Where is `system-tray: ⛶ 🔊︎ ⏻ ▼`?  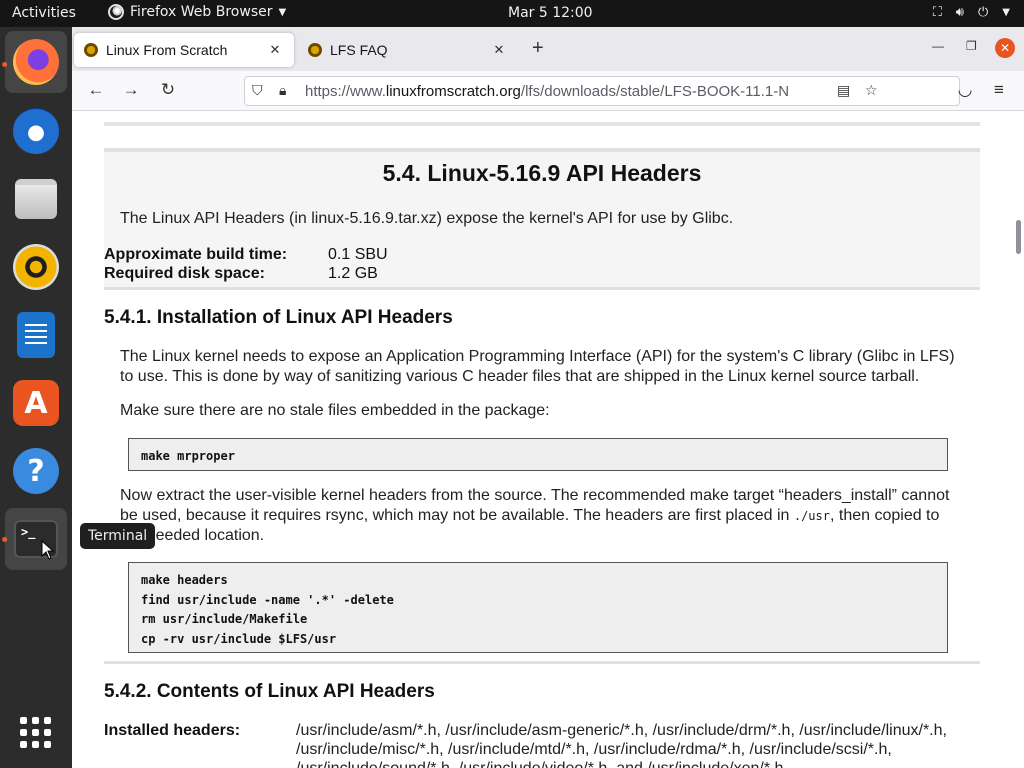 system-tray: ⛶ 🔊︎ ⏻ ▼ is located at coordinates (971, 12).